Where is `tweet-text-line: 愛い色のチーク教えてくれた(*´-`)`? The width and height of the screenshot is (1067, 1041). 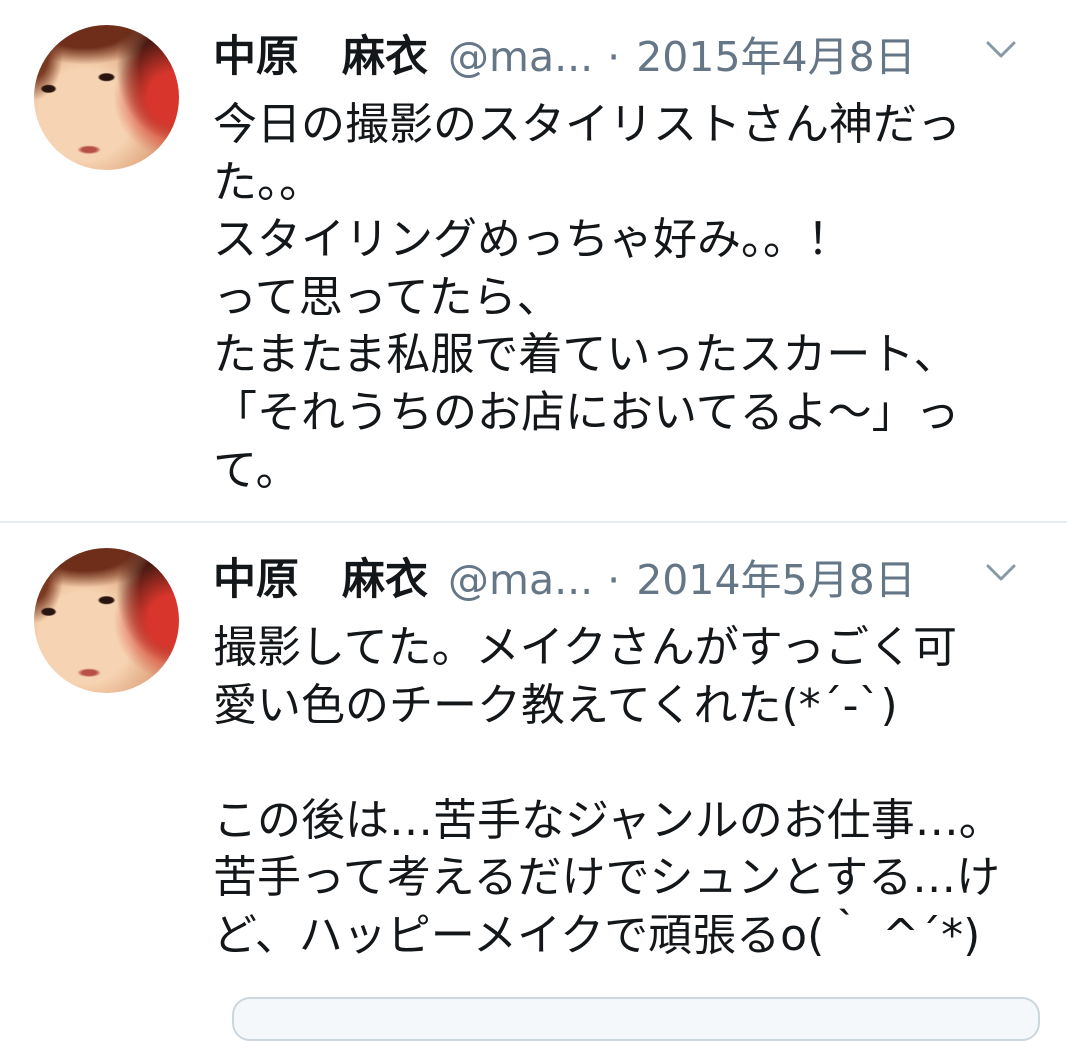
tweet-text-line: 愛い色のチーク教えてくれた(*´-`) is located at coordinates (555, 705).